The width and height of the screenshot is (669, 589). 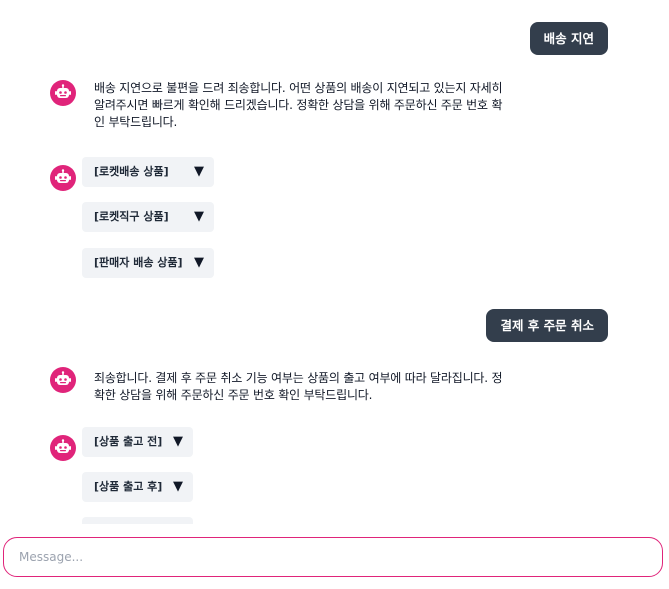 I want to click on option-label: [상품 출고 후], so click(x=128, y=486).